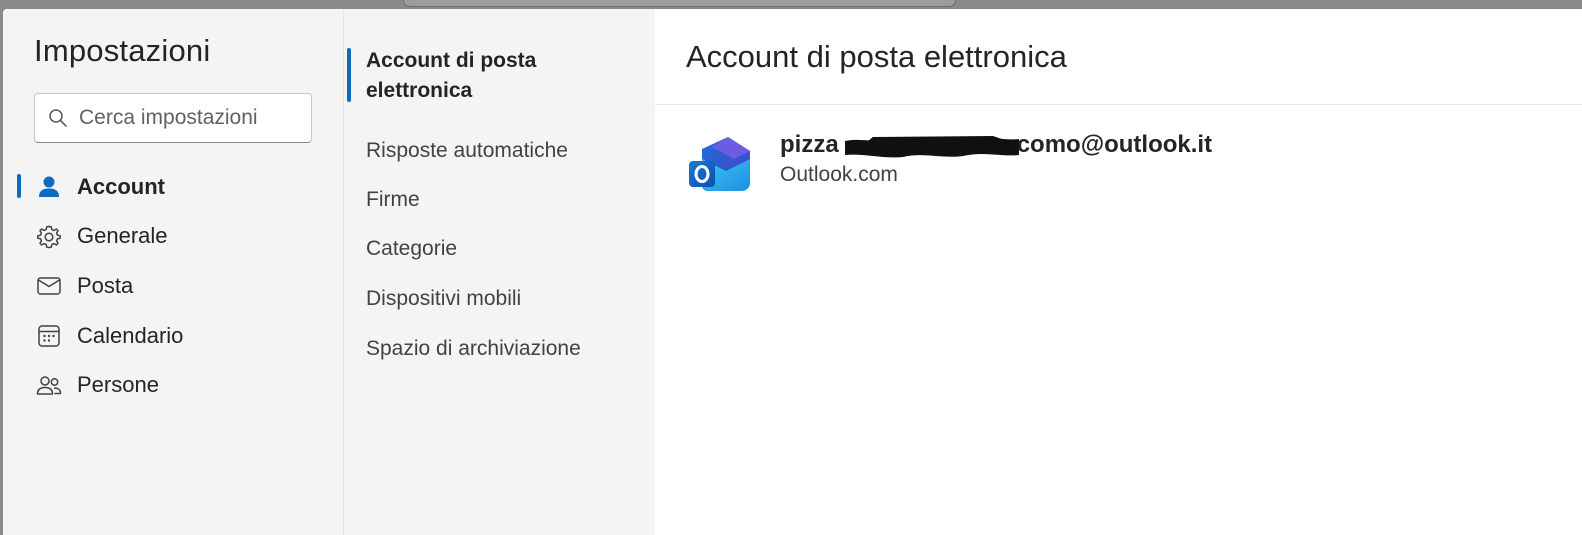 The image size is (1582, 535). Describe the element at coordinates (393, 199) in the screenshot. I see `subnav-item-label: Firme` at that location.